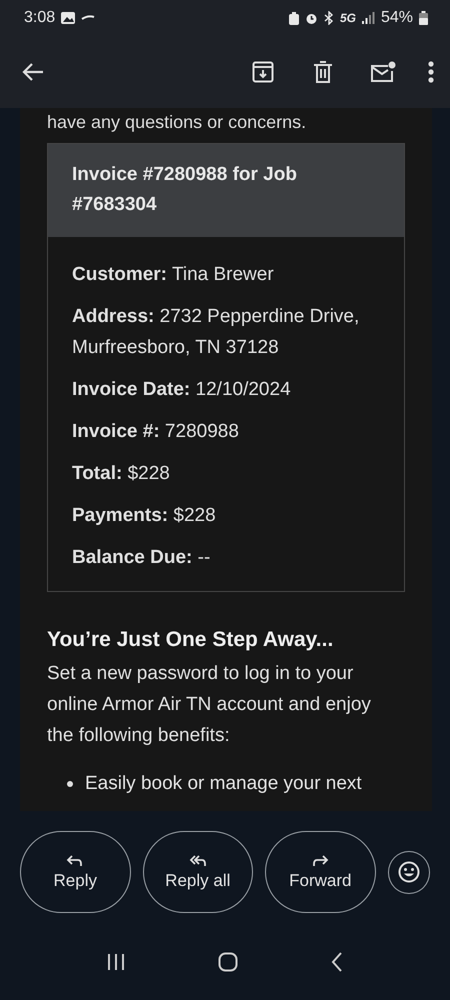  I want to click on battery-icon, so click(423, 18).